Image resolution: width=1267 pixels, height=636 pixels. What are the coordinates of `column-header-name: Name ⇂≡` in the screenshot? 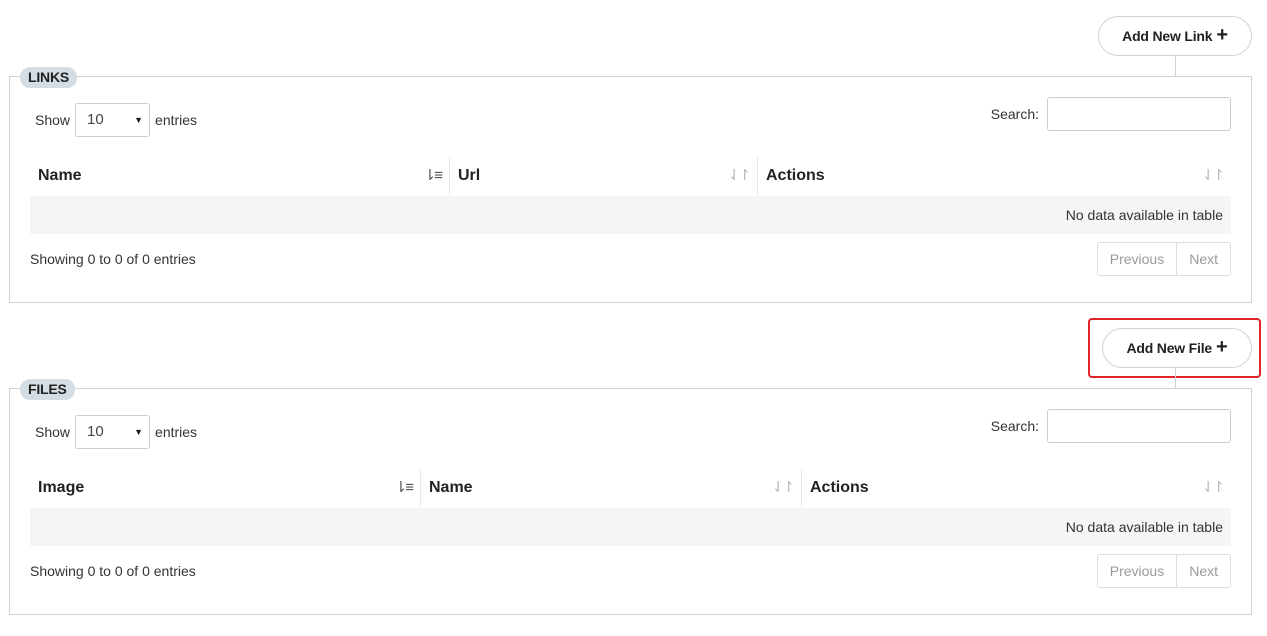 It's located at (240, 176).